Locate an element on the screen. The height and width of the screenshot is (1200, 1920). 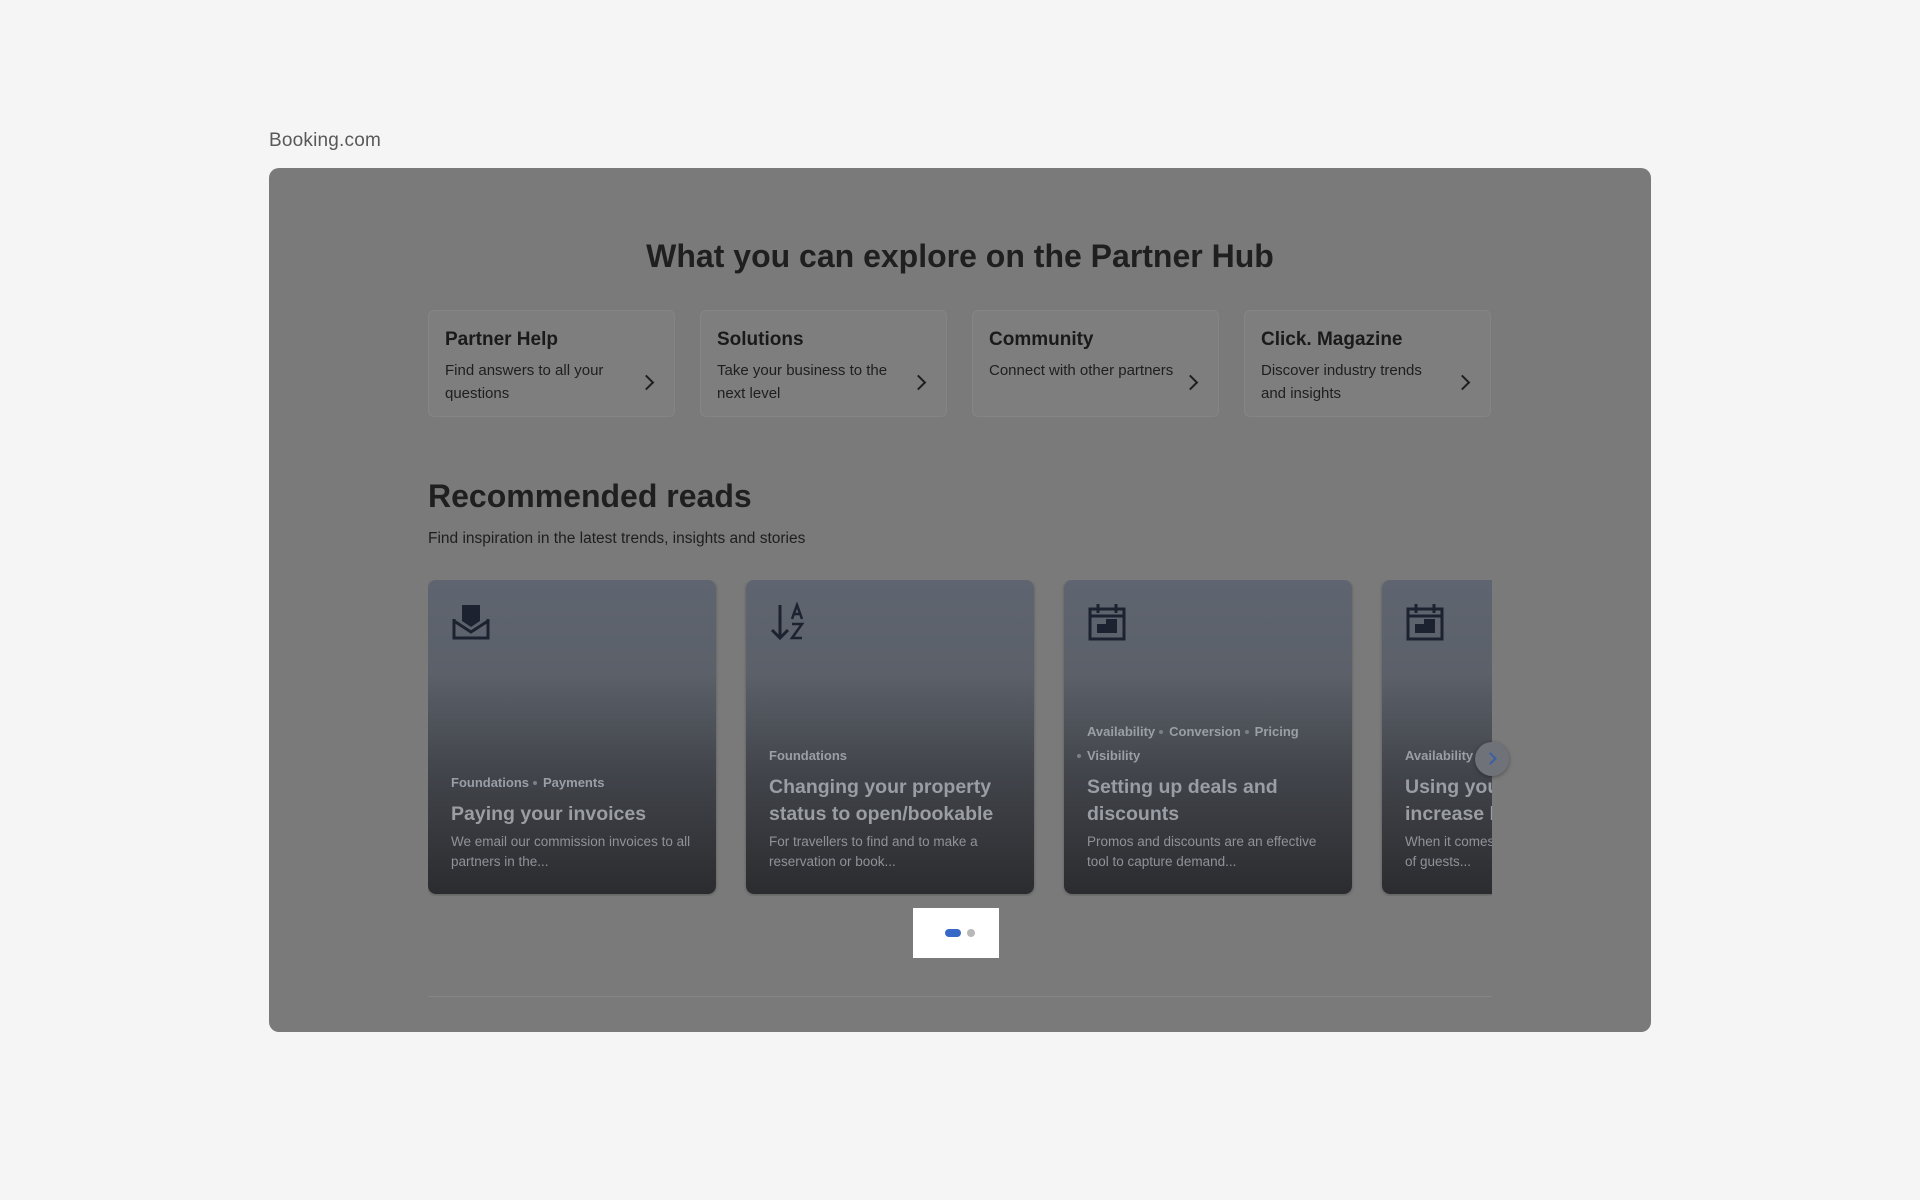
read-card-tag: Pricing is located at coordinates (1271, 732).